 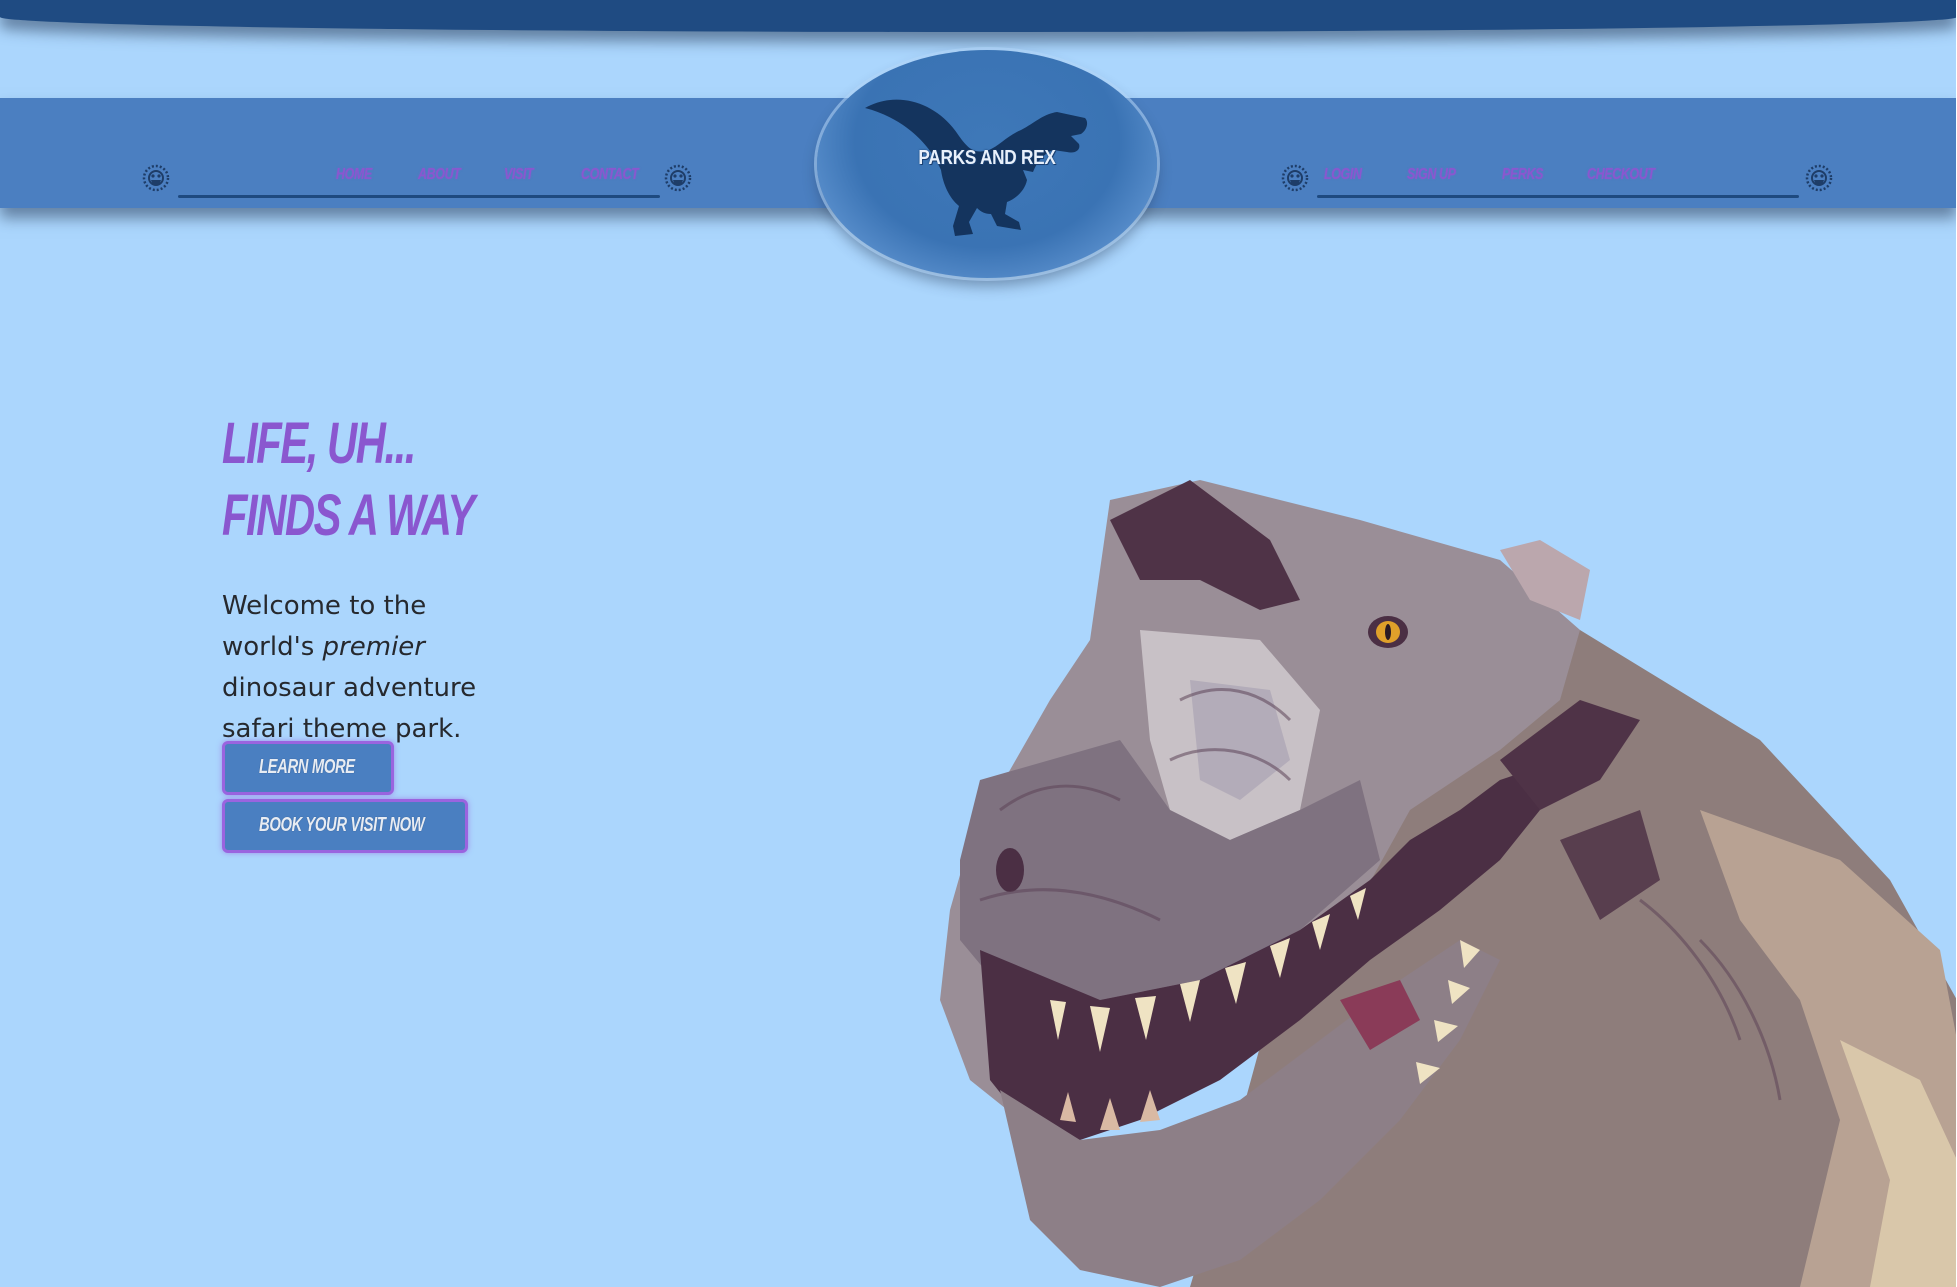 I want to click on book-visit-button: BOOK YOUR VISIT NOW, so click(x=345, y=826).